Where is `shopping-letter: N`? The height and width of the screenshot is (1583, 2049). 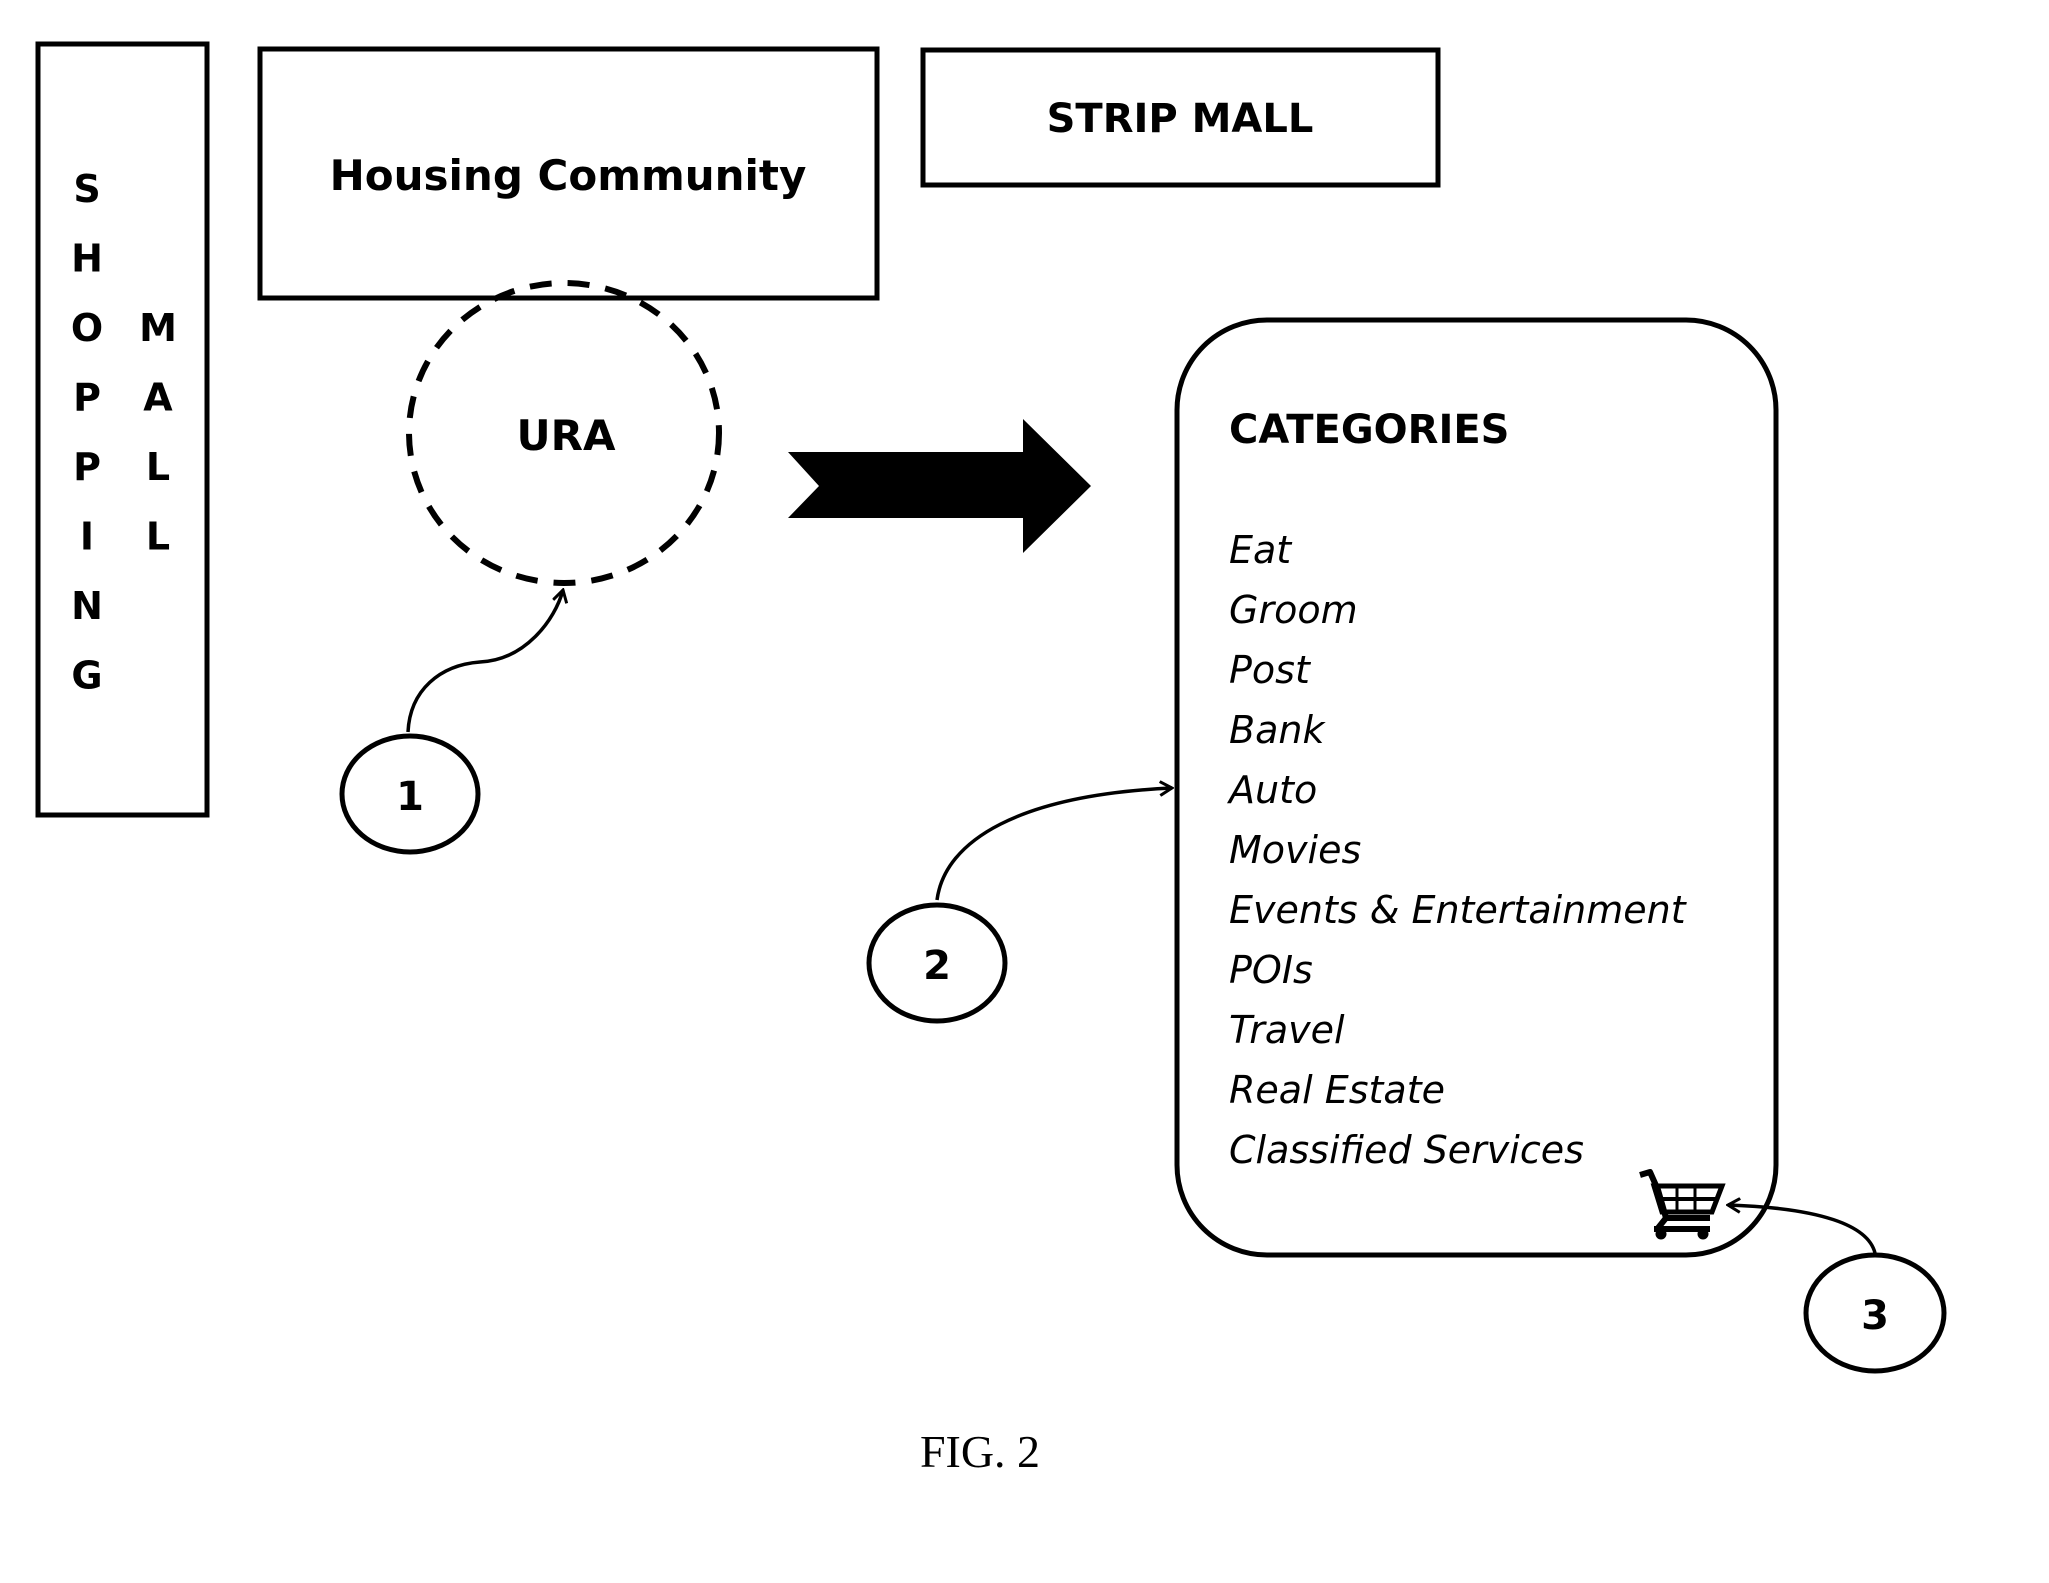 shopping-letter: N is located at coordinates (87, 606).